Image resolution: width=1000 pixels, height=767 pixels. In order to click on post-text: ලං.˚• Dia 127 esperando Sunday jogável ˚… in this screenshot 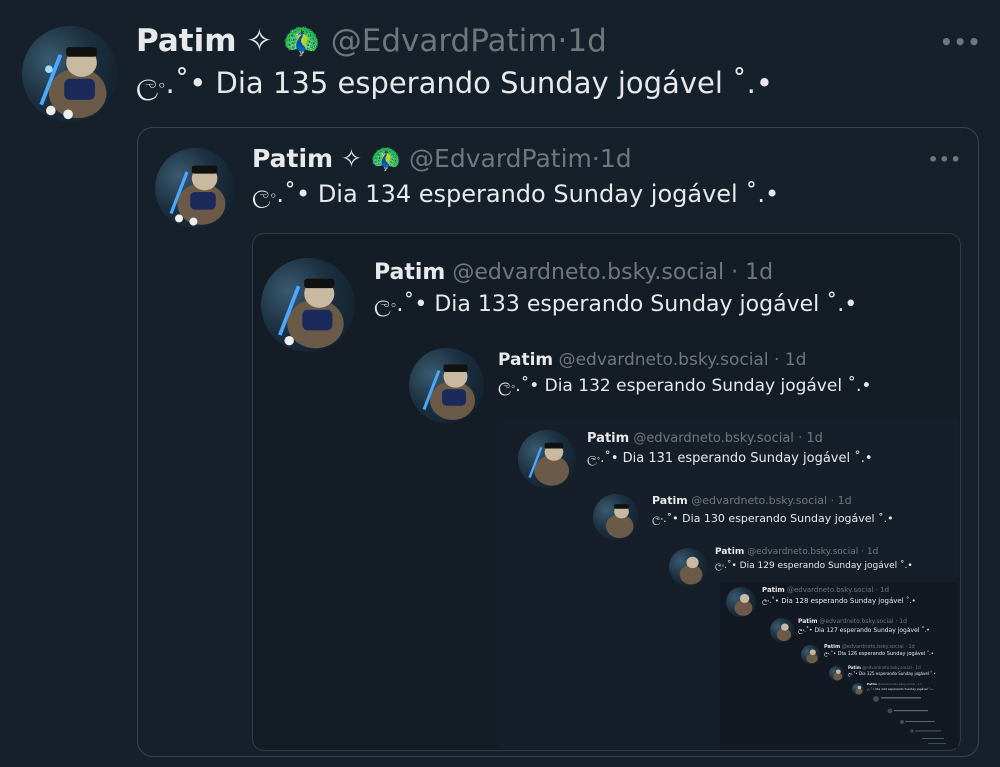, I will do `click(864, 630)`.